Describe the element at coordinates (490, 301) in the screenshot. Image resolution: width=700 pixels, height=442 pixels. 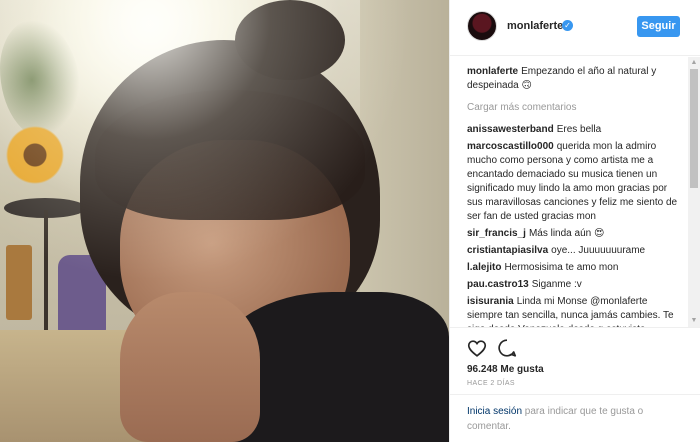
I see `comment-author: isisurania` at that location.